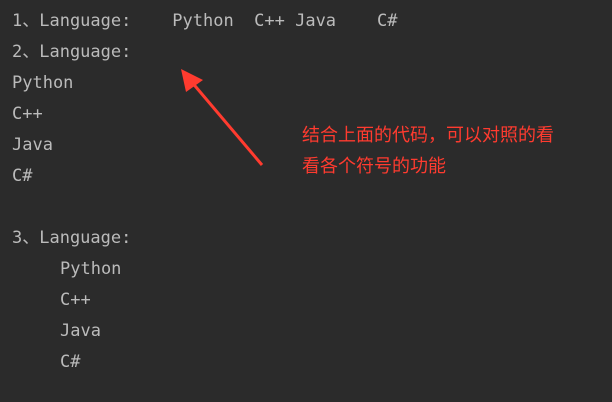  I want to click on output-line-10: C++, so click(75, 300).